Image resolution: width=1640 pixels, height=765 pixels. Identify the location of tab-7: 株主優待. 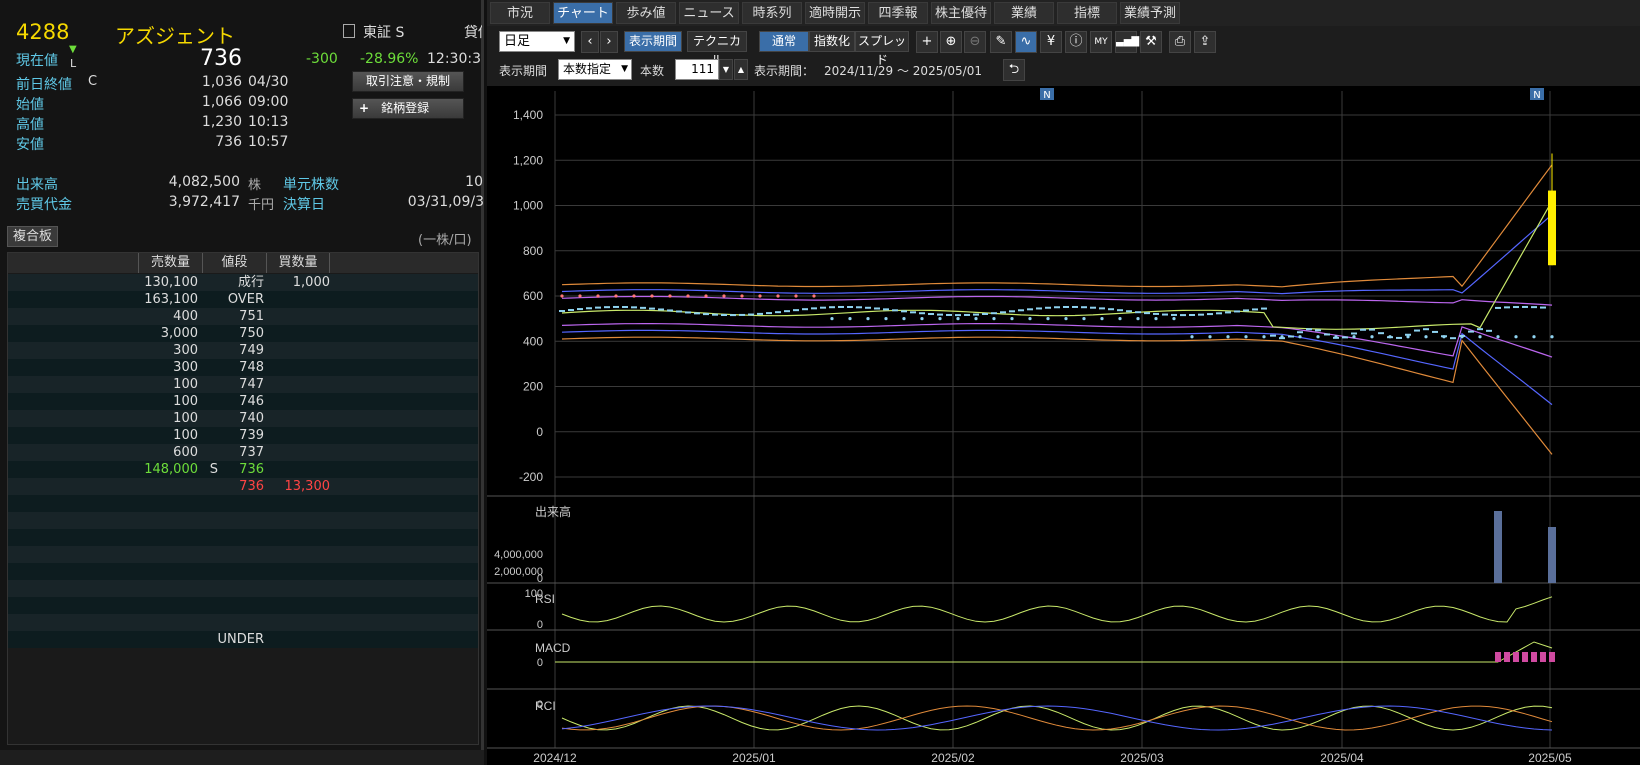
(961, 13).